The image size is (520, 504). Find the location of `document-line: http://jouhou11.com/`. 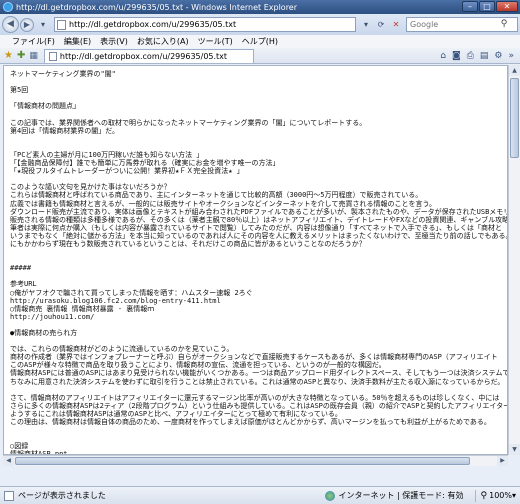

document-line: http://jouhou11.com/ is located at coordinates (52, 316).